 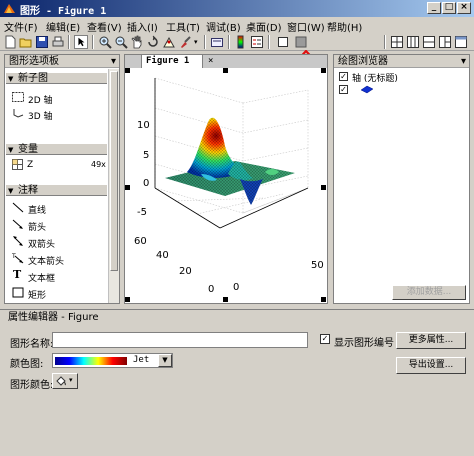 What do you see at coordinates (142, 212) in the screenshot?
I see `z-tick: -5` at bounding box center [142, 212].